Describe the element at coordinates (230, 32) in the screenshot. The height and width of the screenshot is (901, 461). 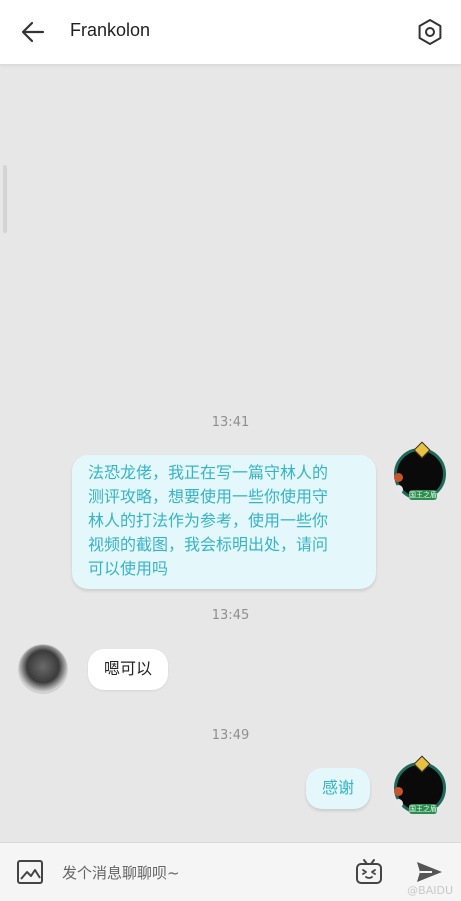
I see `top-app-bar: Frankolon` at that location.